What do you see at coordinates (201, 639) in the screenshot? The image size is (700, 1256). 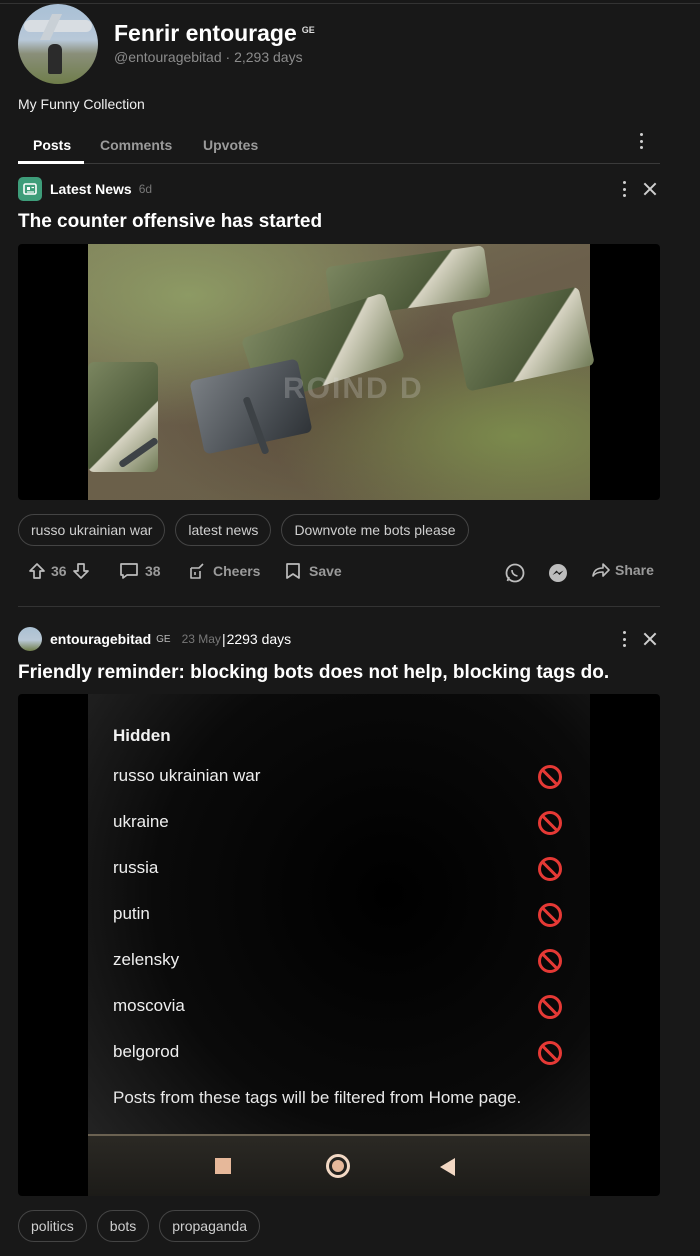 I see `post-date: 23 May` at bounding box center [201, 639].